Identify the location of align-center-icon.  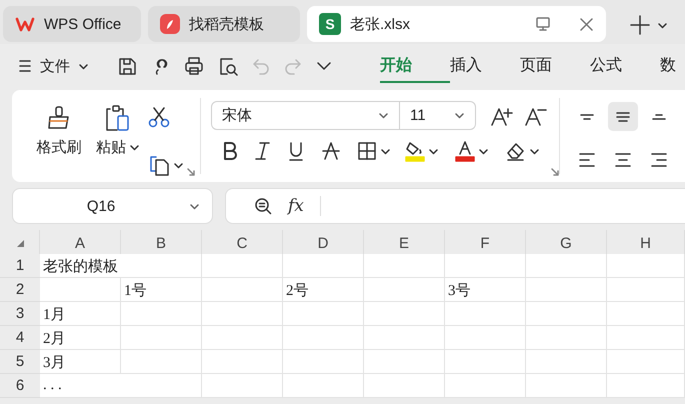
(623, 159).